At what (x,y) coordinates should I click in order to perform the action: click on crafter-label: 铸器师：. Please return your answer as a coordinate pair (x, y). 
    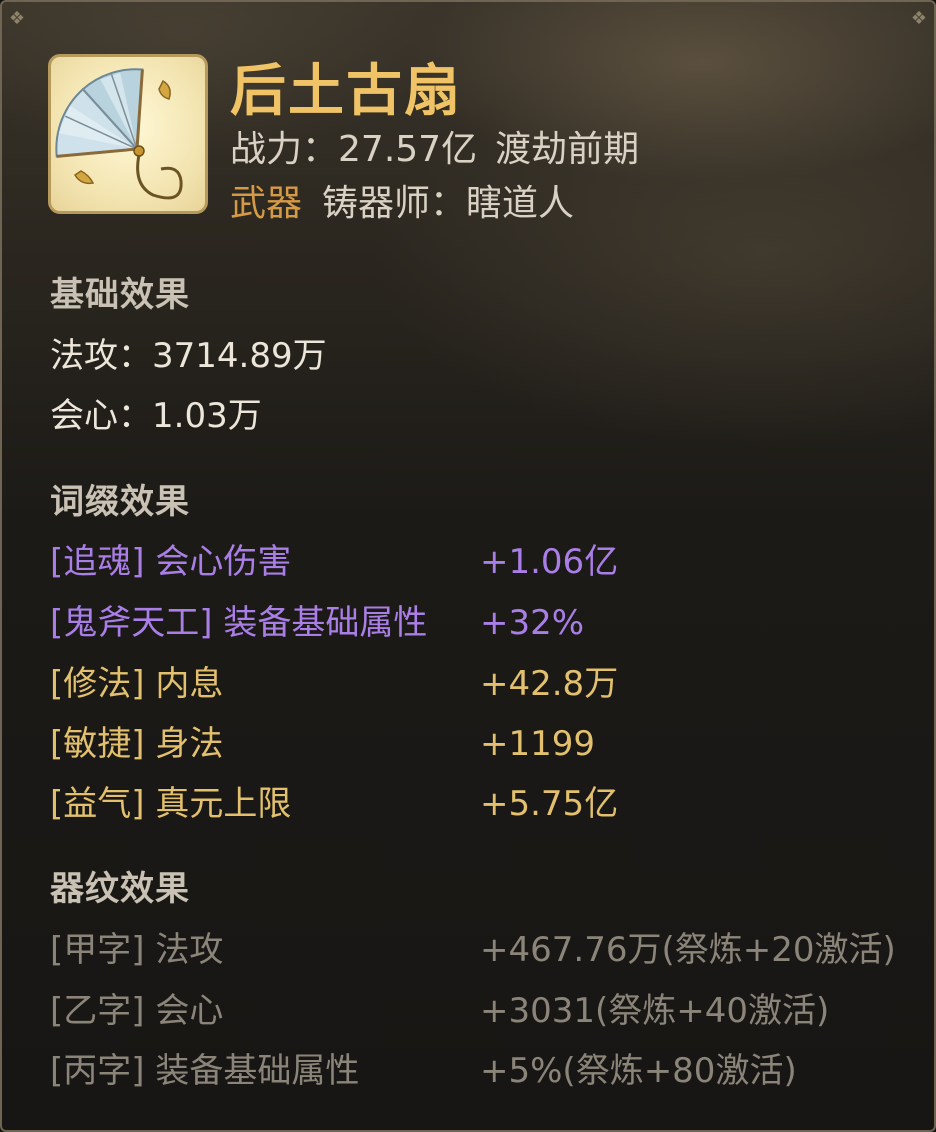
    Looking at the image, I should click on (394, 203).